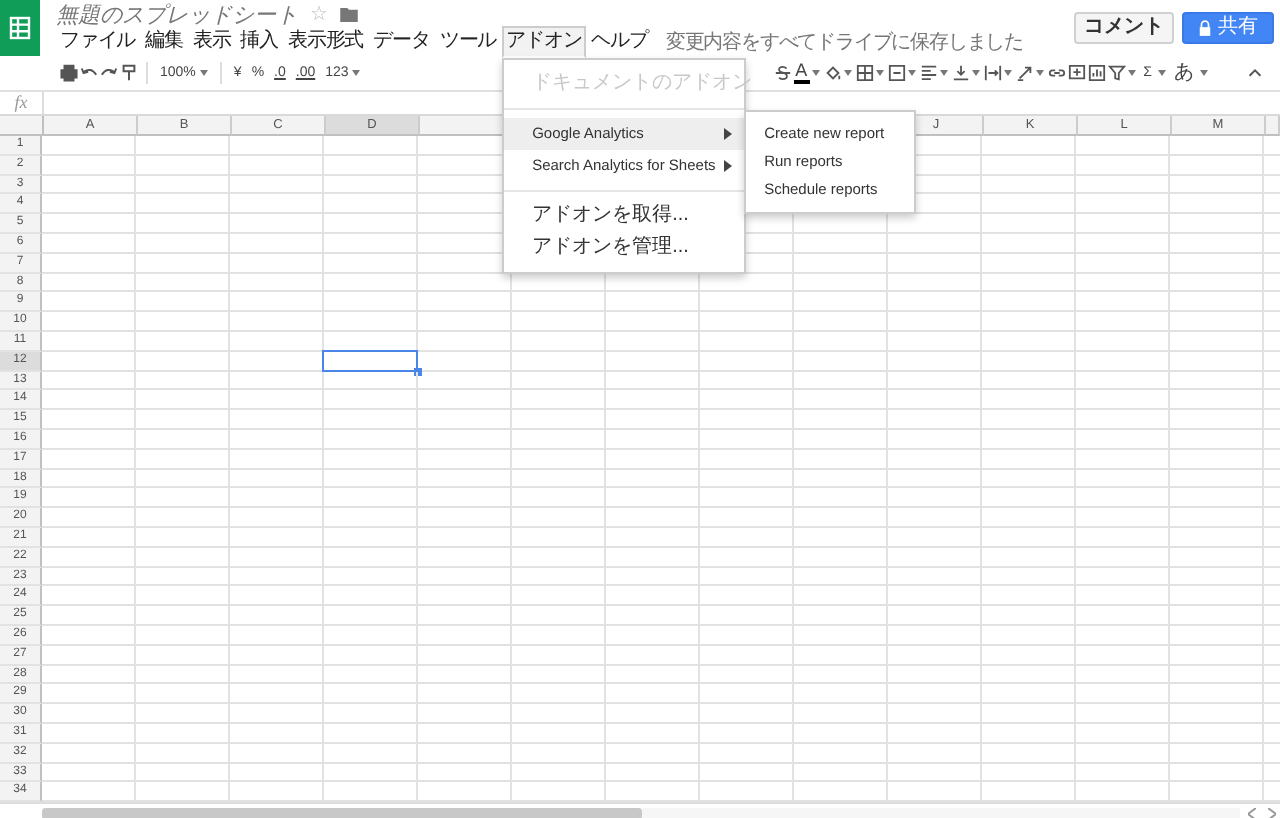 The height and width of the screenshot is (818, 1280). I want to click on save-status: 変更内容をすべてドライブに保存しました, so click(844, 42).